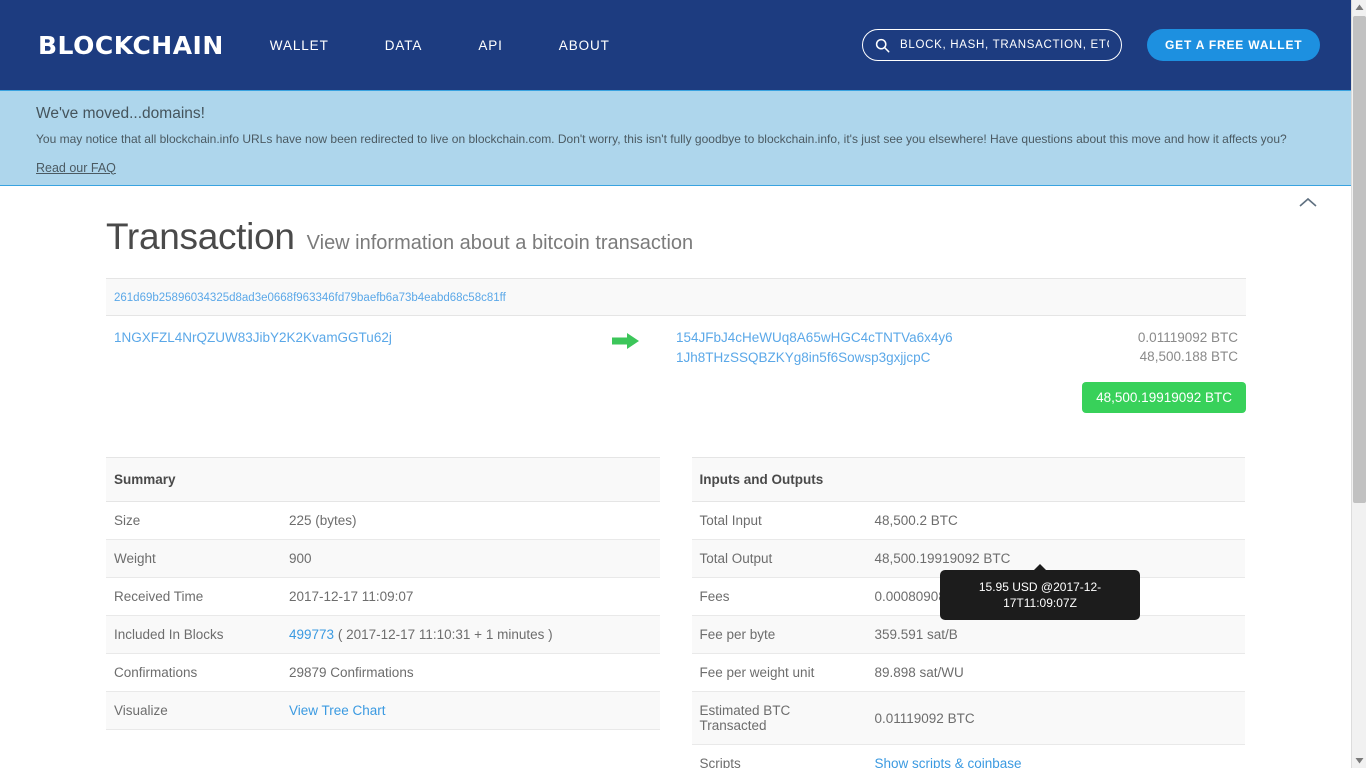 The width and height of the screenshot is (1366, 768). What do you see at coordinates (445, 634) in the screenshot?
I see `block-time-text: ( 2017-12-17 11:10:31 + 1 minutes )` at bounding box center [445, 634].